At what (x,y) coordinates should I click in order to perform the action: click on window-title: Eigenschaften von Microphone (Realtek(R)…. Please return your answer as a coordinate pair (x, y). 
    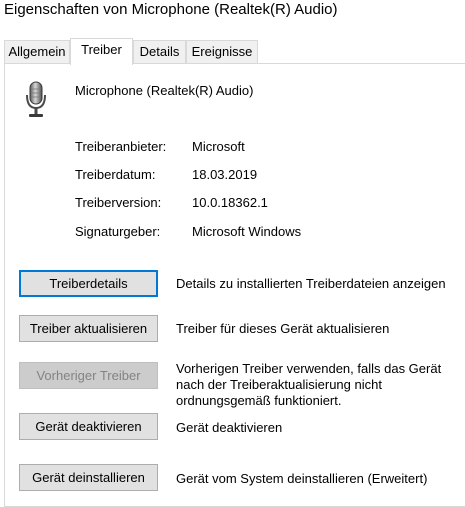
    Looking at the image, I should click on (171, 9).